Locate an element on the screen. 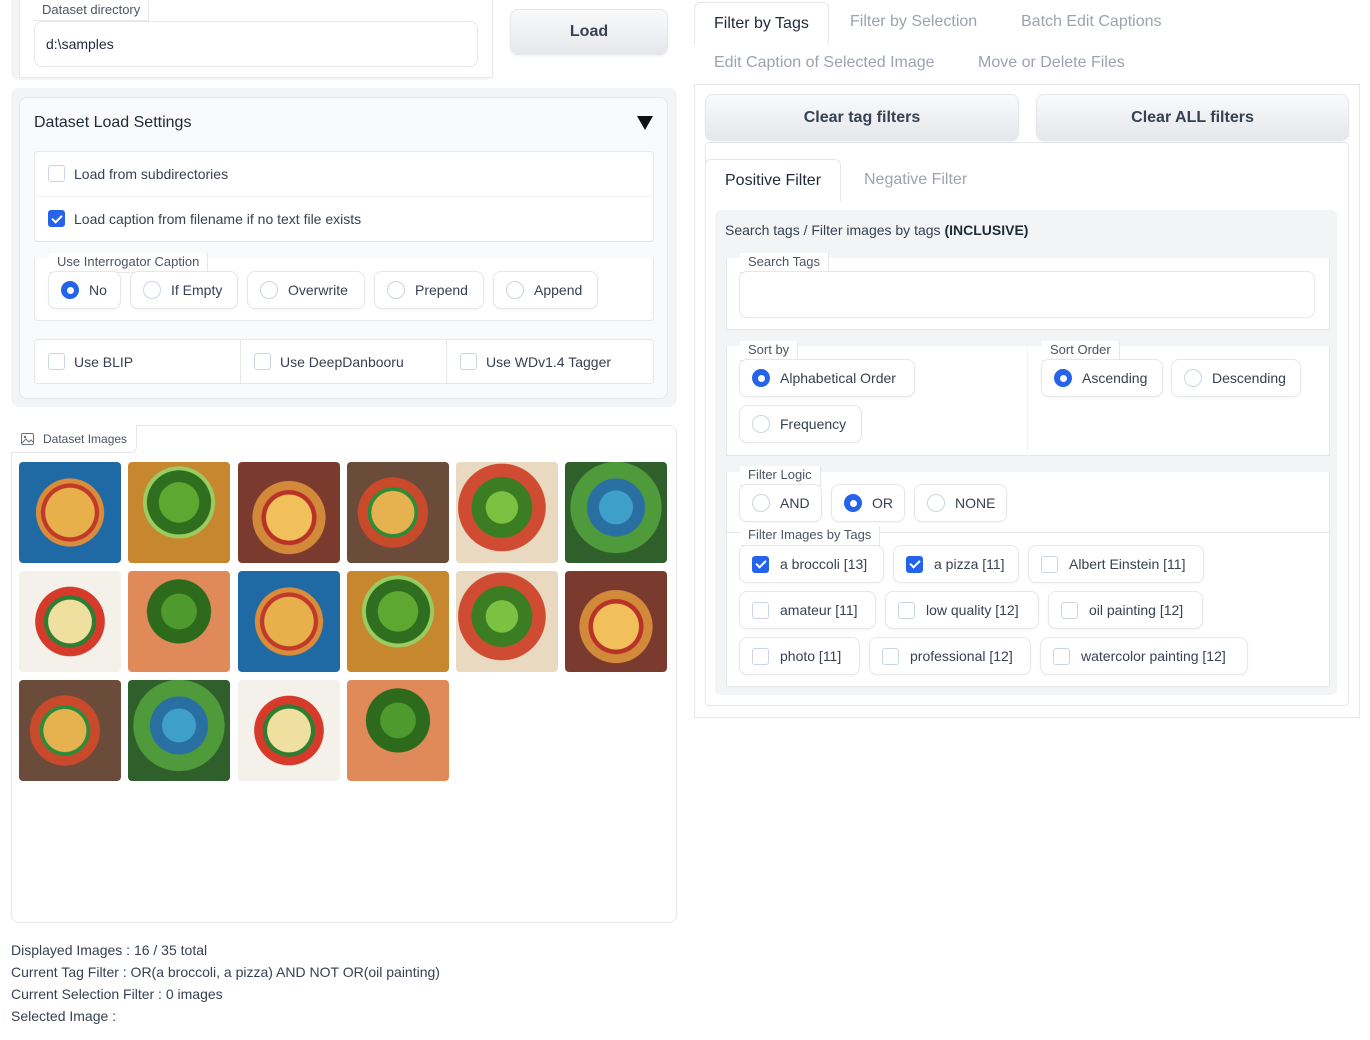 The image size is (1370, 1040). interrogator-option-if-empty: If Empty is located at coordinates (184, 290).